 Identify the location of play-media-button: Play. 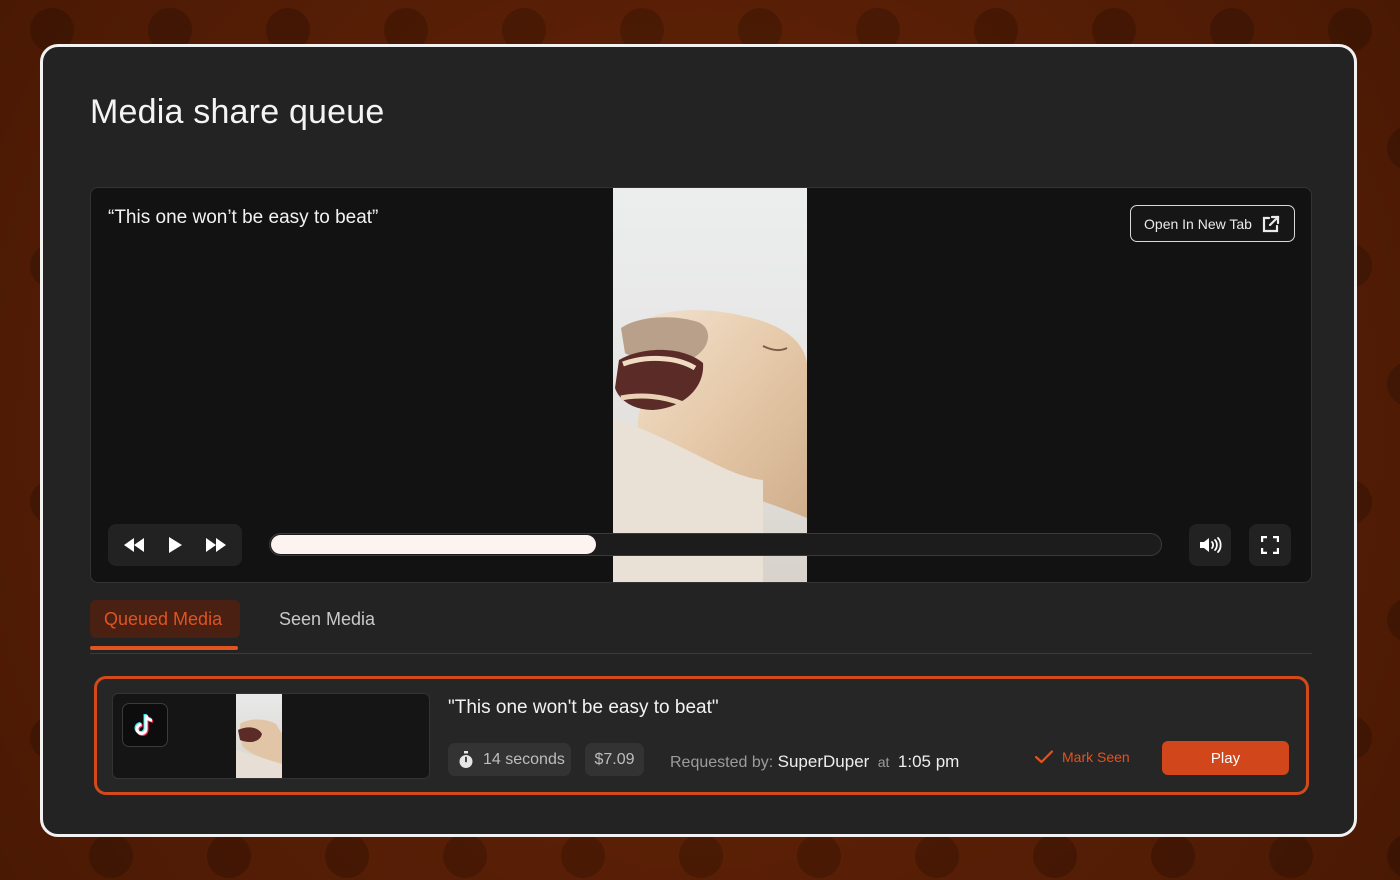
(1225, 758).